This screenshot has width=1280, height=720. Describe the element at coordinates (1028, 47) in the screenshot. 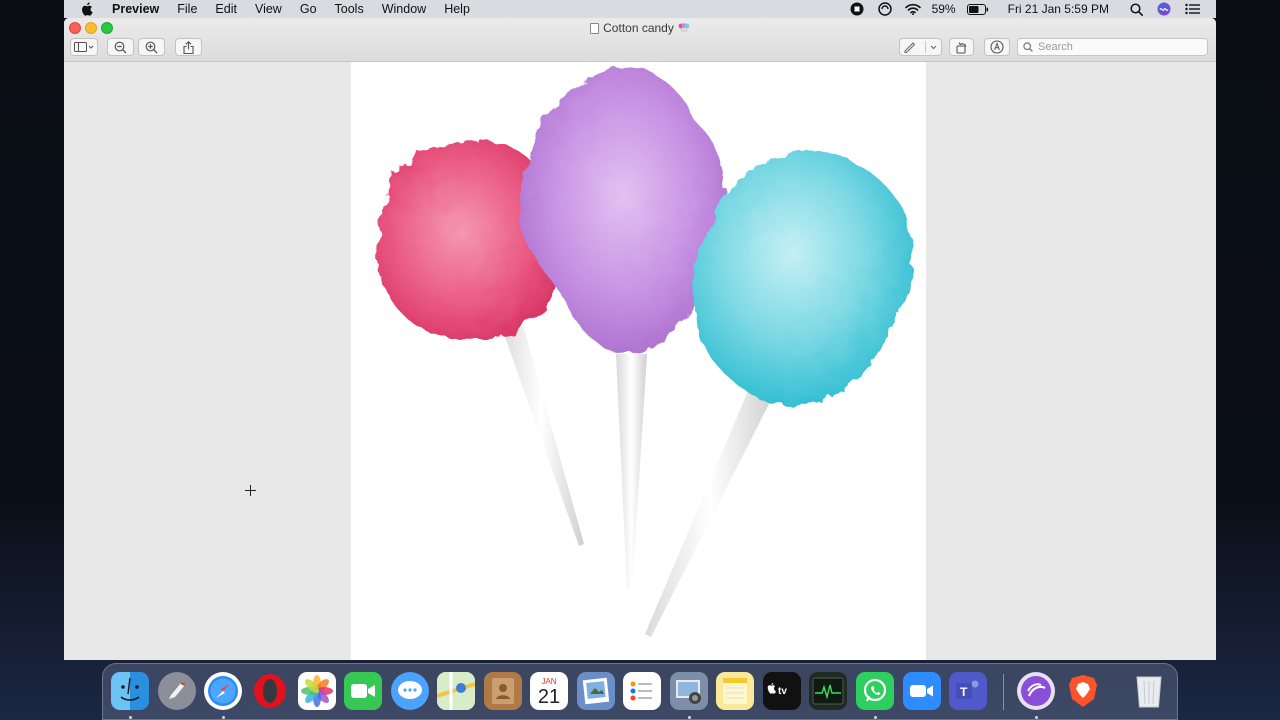

I see `search-icon` at that location.